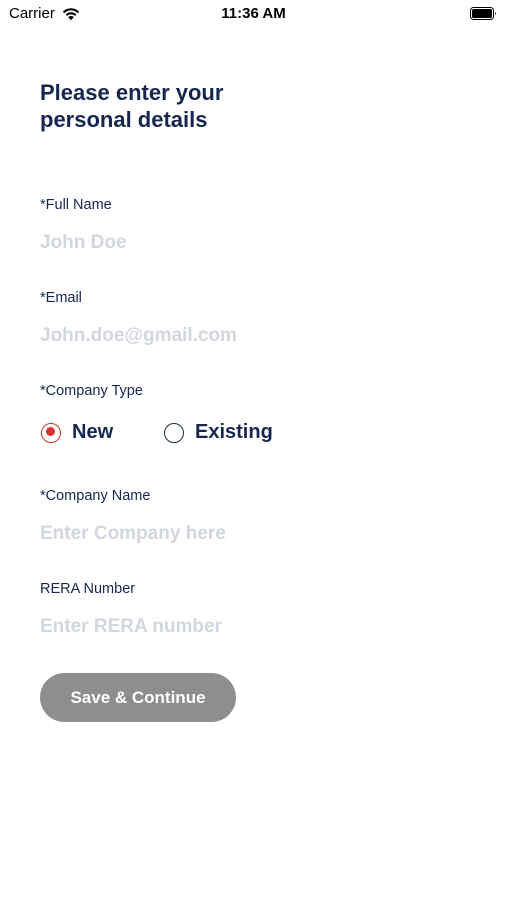  I want to click on company-type-existing-radio: Existing, so click(218, 432).